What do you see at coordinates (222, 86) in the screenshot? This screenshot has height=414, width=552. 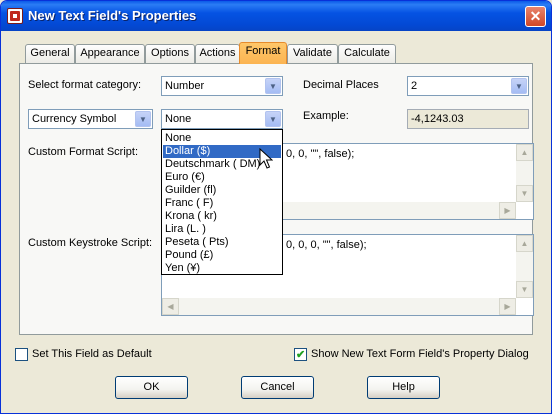 I see `format-category-select: Number ▼` at bounding box center [222, 86].